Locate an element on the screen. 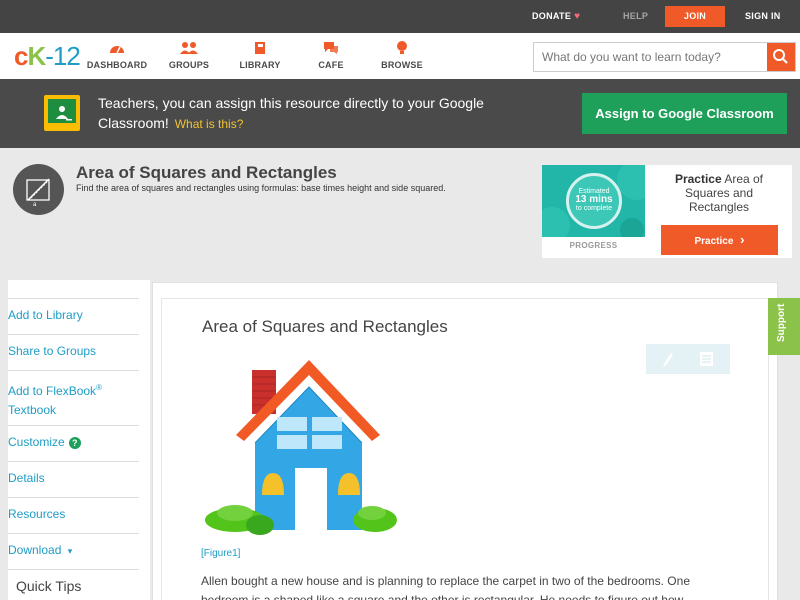 The height and width of the screenshot is (600, 800). nav-library: LIBRARY is located at coordinates (260, 54).